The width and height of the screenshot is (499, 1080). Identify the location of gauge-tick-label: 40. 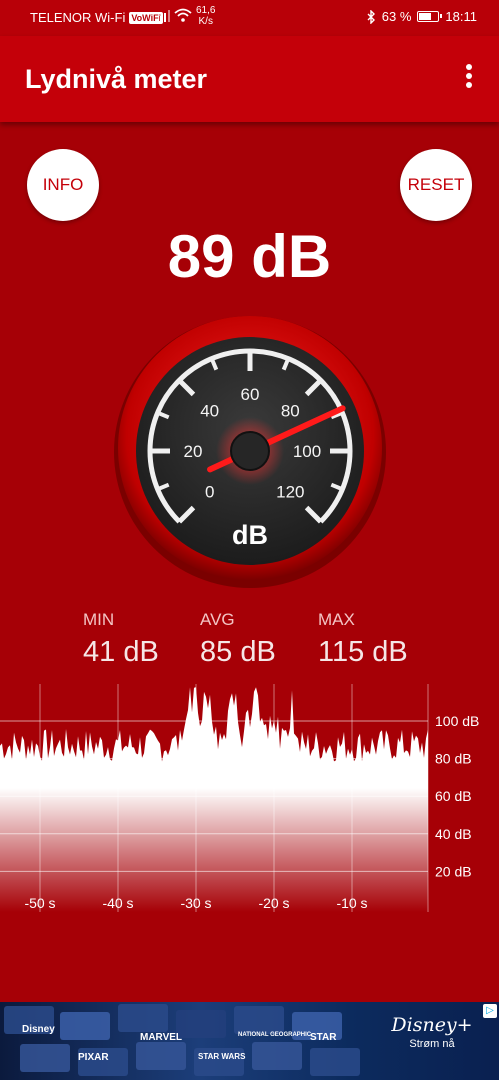
(209, 411).